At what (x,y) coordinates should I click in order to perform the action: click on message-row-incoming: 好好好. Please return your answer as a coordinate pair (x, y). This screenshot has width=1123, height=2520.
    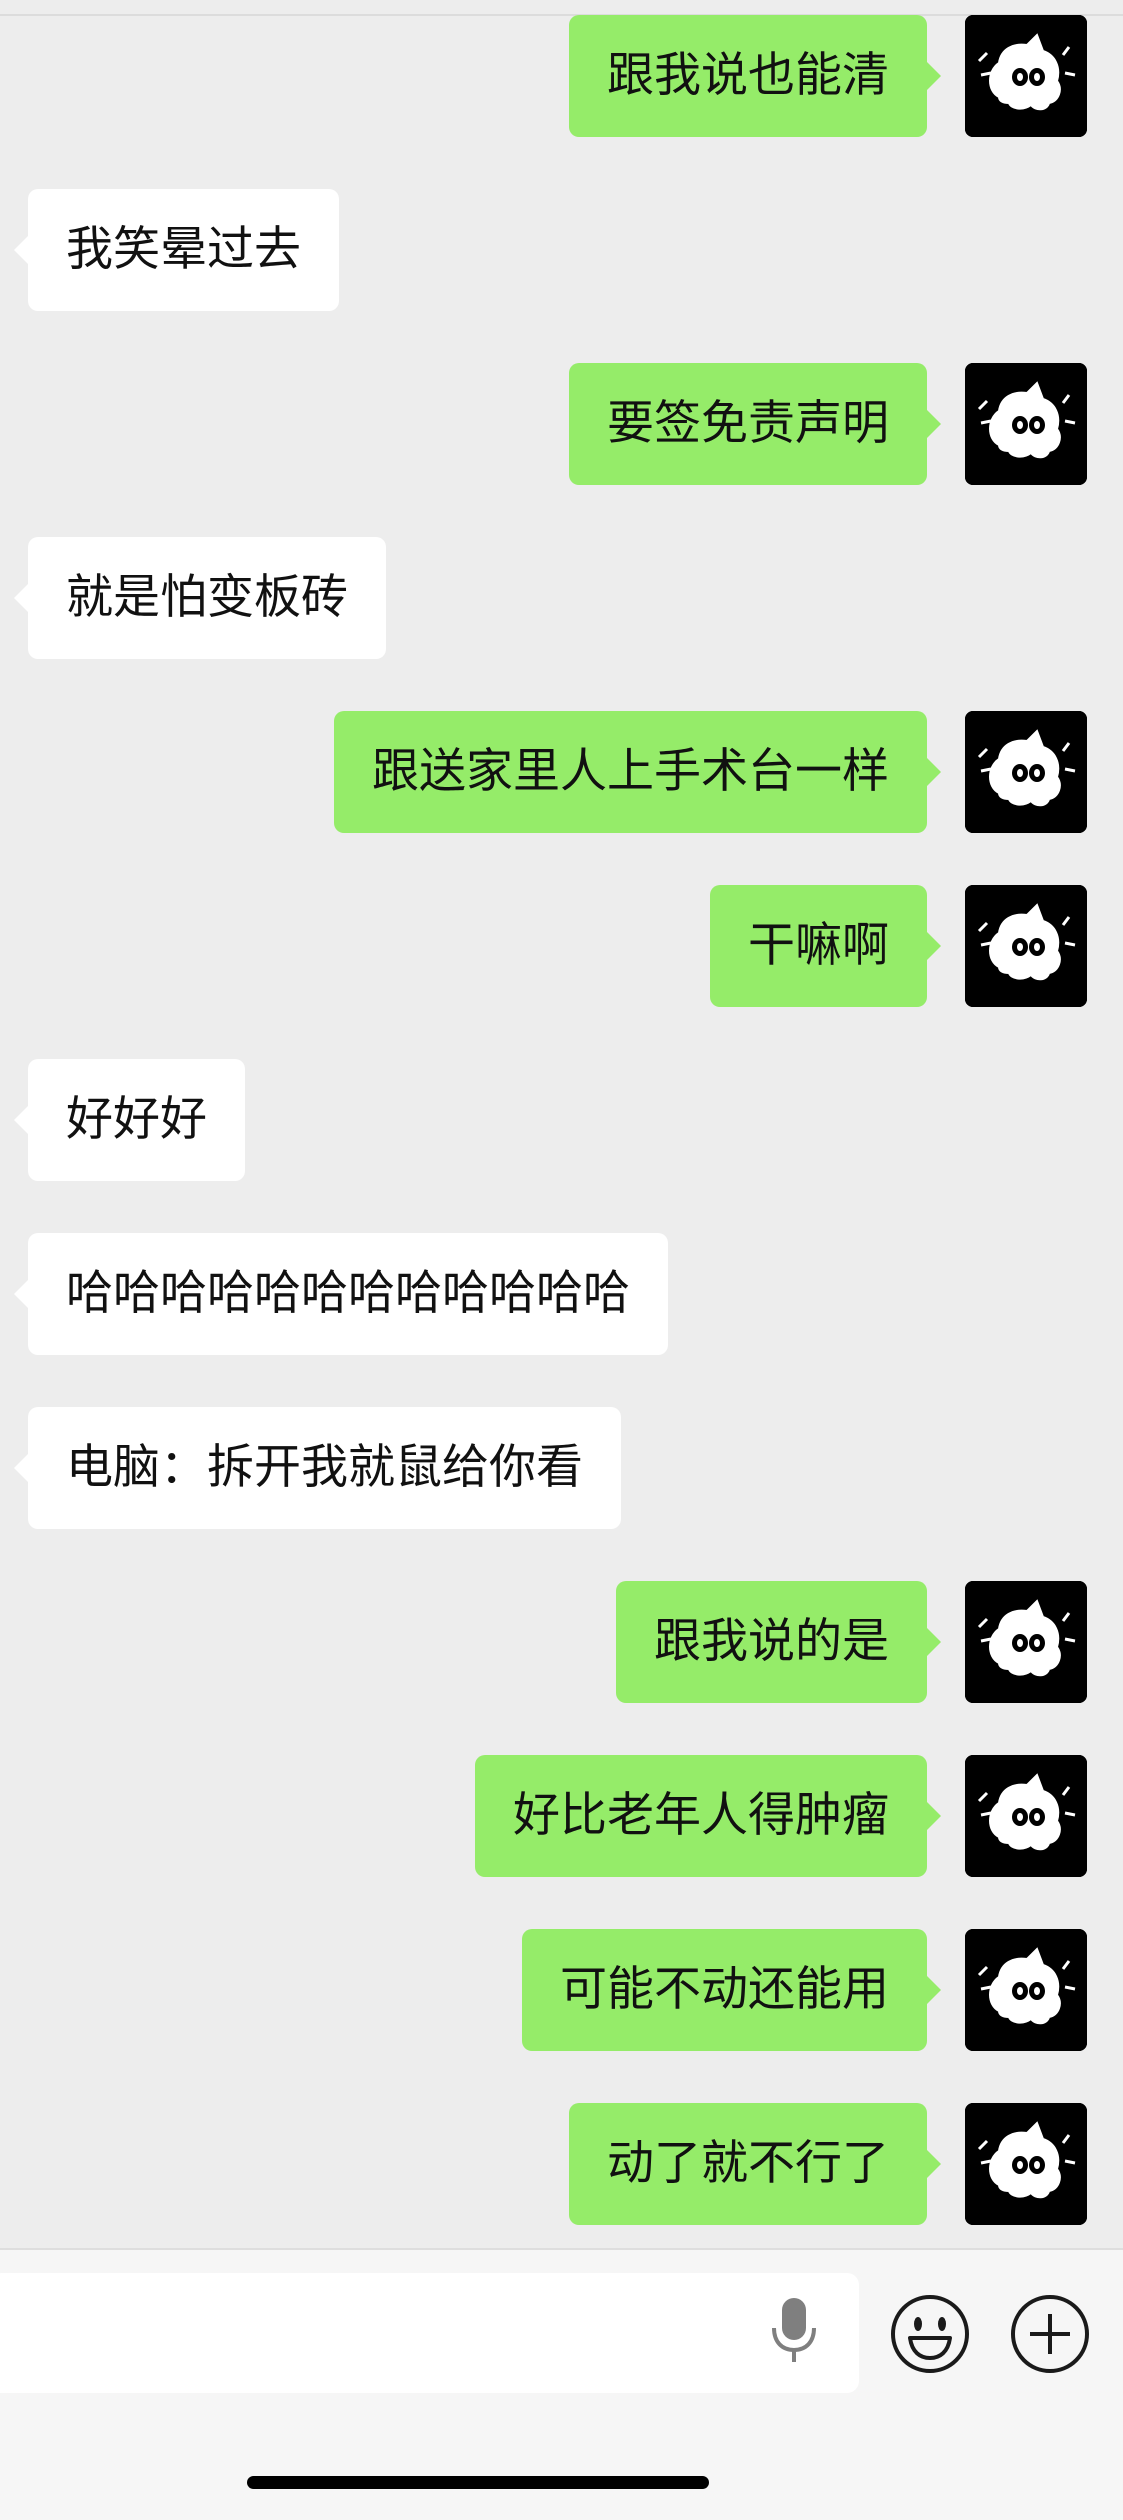
    Looking at the image, I should click on (561, 1120).